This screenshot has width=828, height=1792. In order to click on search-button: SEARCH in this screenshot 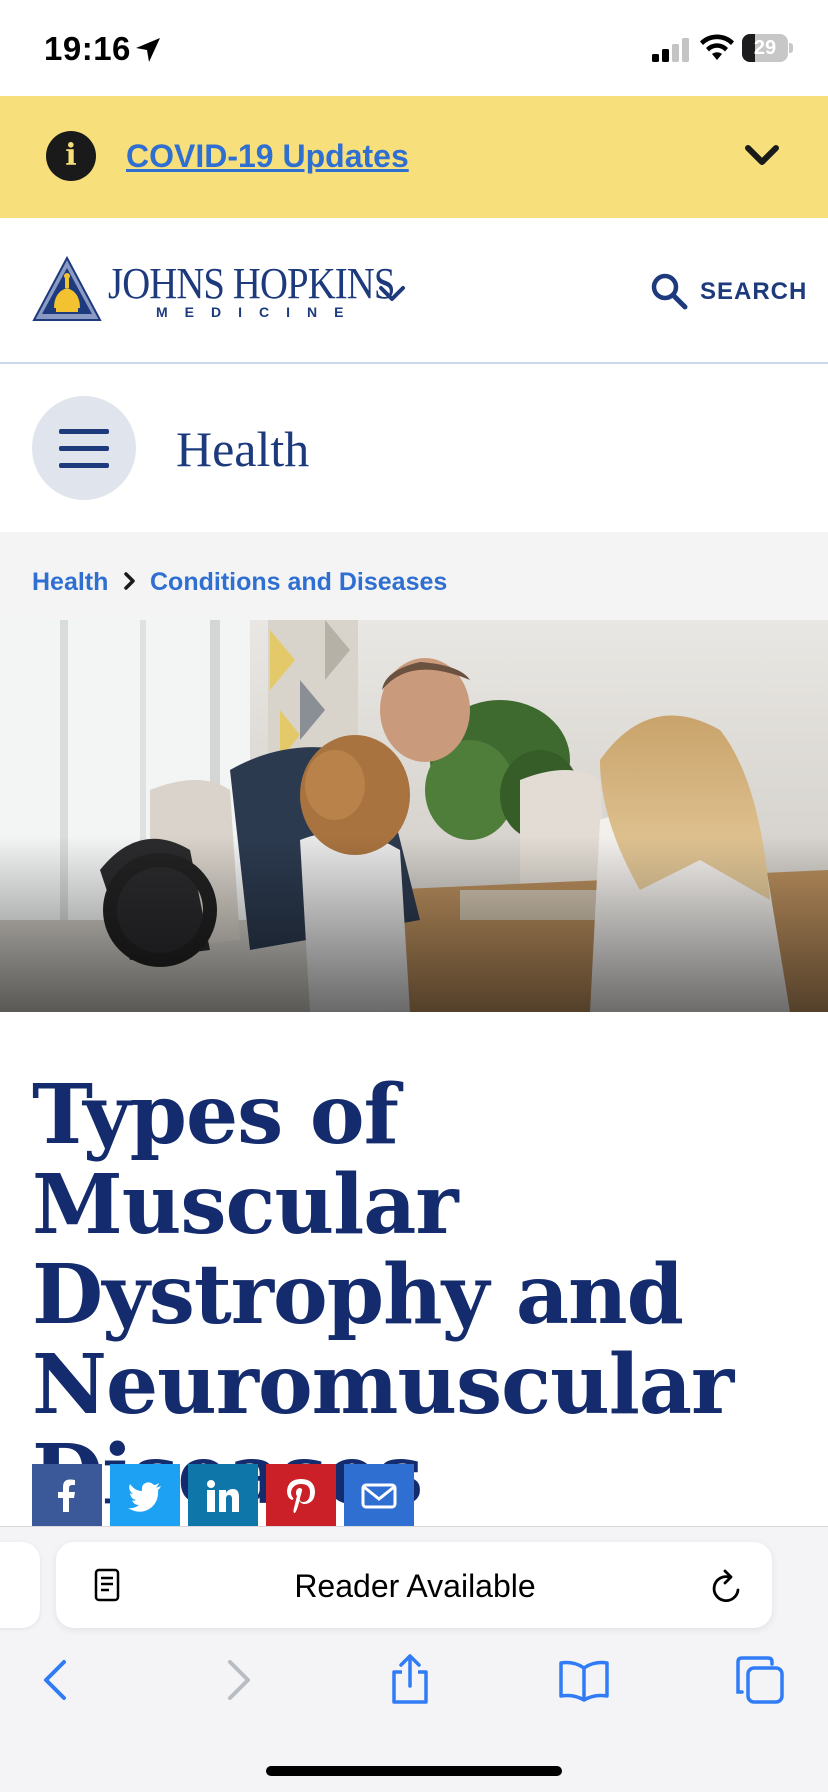, I will do `click(753, 292)`.